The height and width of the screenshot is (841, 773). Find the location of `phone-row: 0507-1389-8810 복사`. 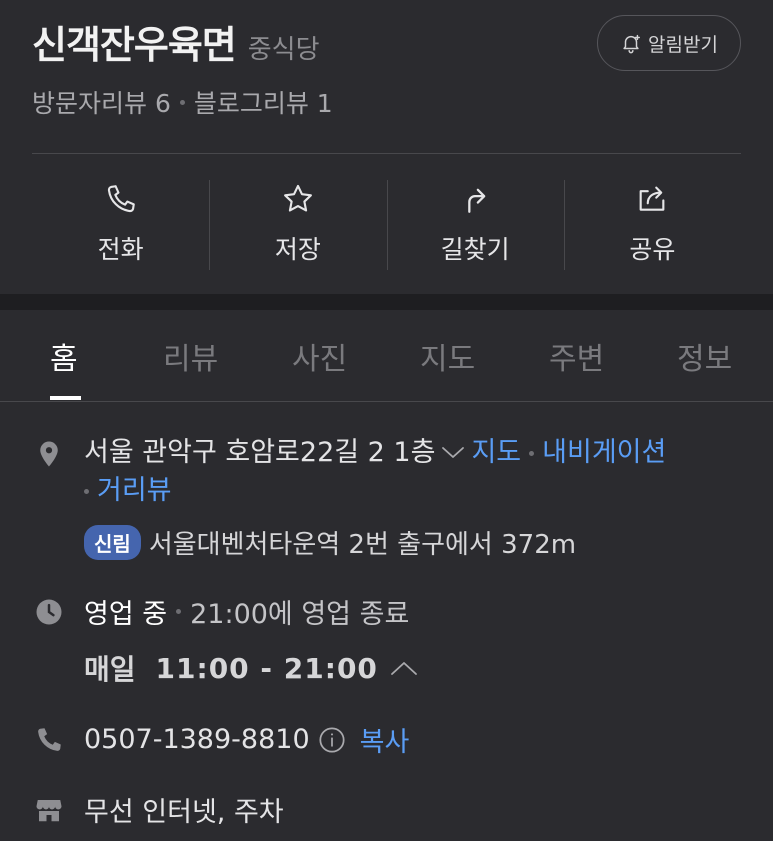

phone-row: 0507-1389-8810 복사 is located at coordinates (246, 739).